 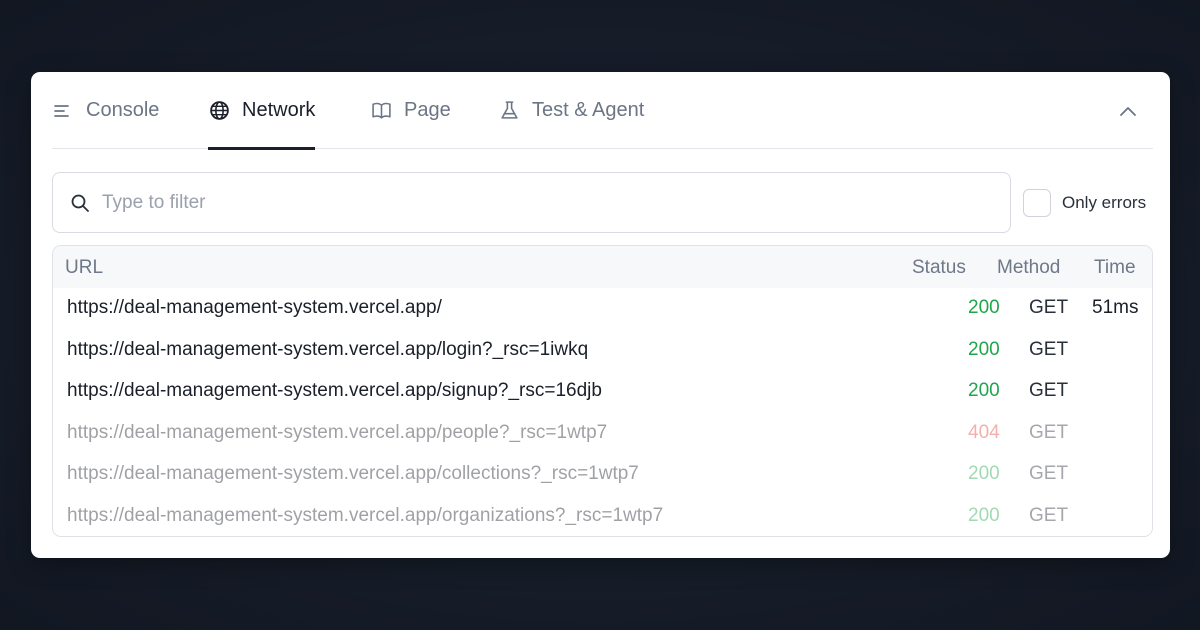 I want to click on table-header: URL Status Method Time, so click(x=602, y=267).